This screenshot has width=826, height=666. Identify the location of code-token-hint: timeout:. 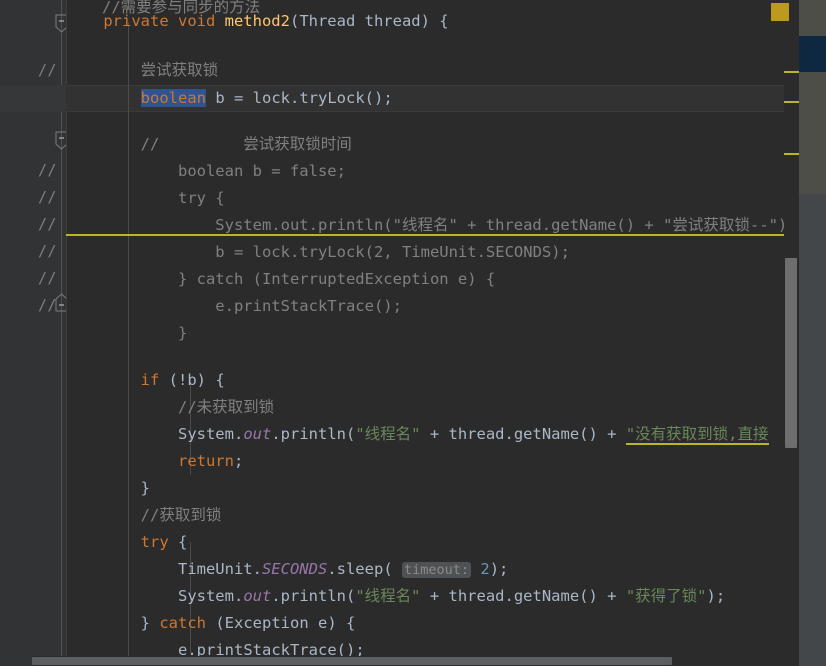
(436, 570).